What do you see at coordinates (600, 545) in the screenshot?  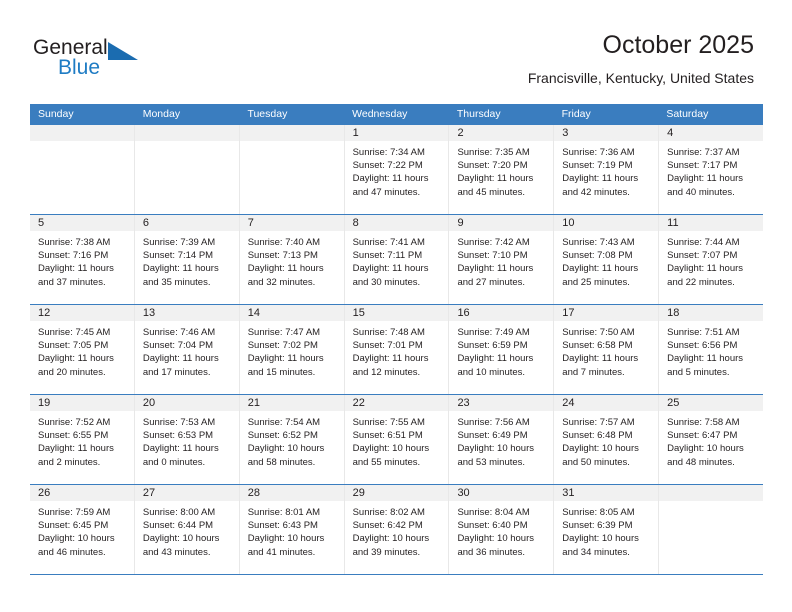 I see `daylight-duration: Daylight: 10 hours and 34 minutes.` at bounding box center [600, 545].